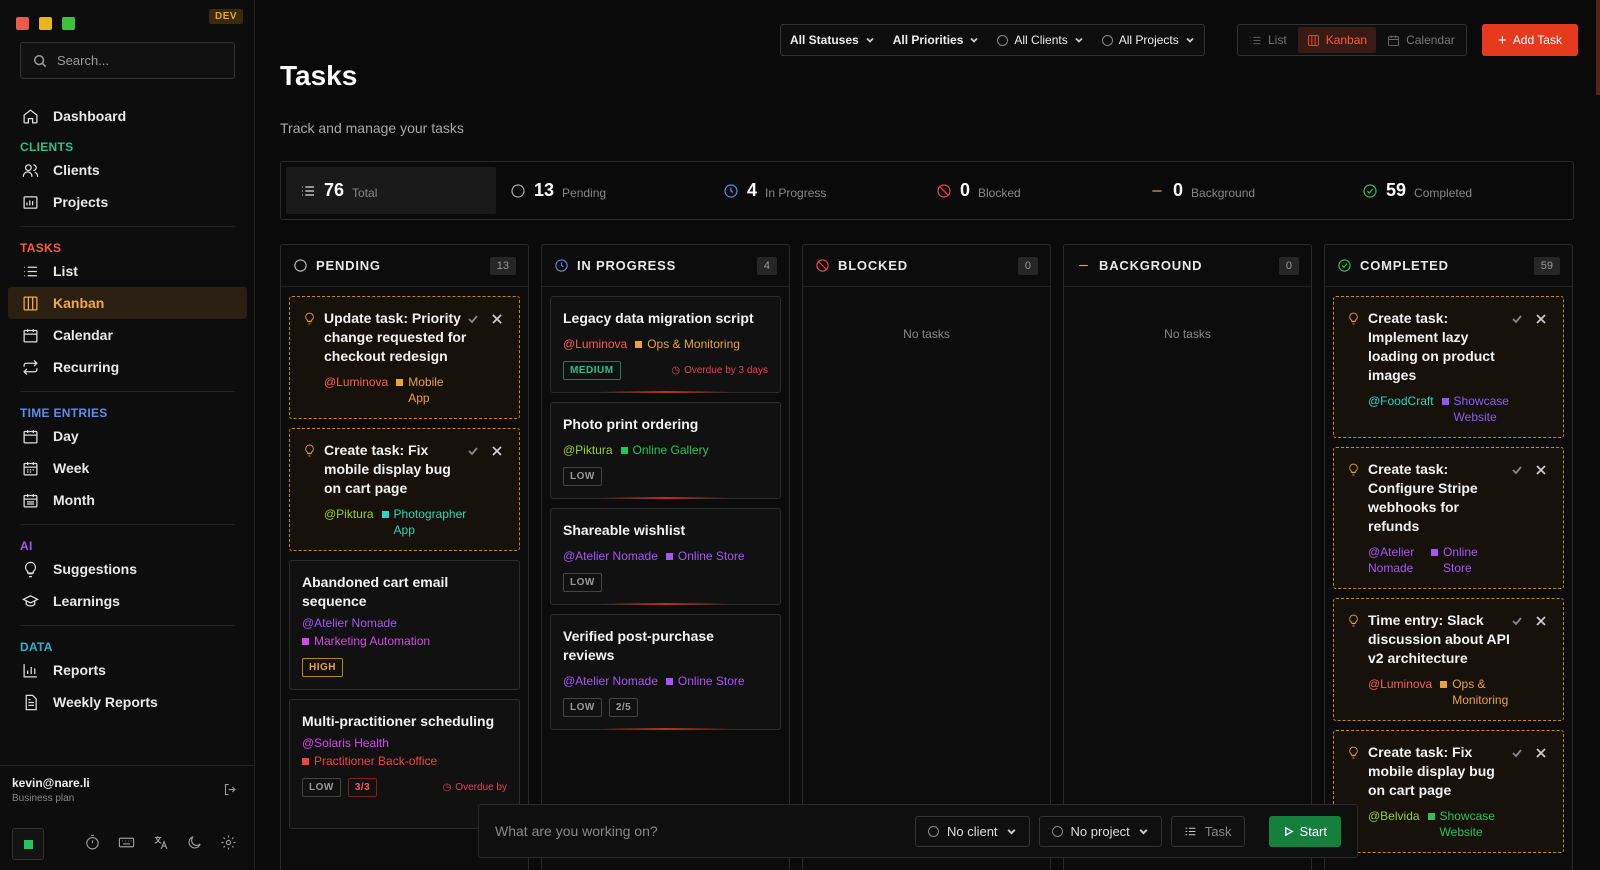 The image size is (1600, 870). What do you see at coordinates (127, 500) in the screenshot?
I see `sidebar-item-month: Month` at bounding box center [127, 500].